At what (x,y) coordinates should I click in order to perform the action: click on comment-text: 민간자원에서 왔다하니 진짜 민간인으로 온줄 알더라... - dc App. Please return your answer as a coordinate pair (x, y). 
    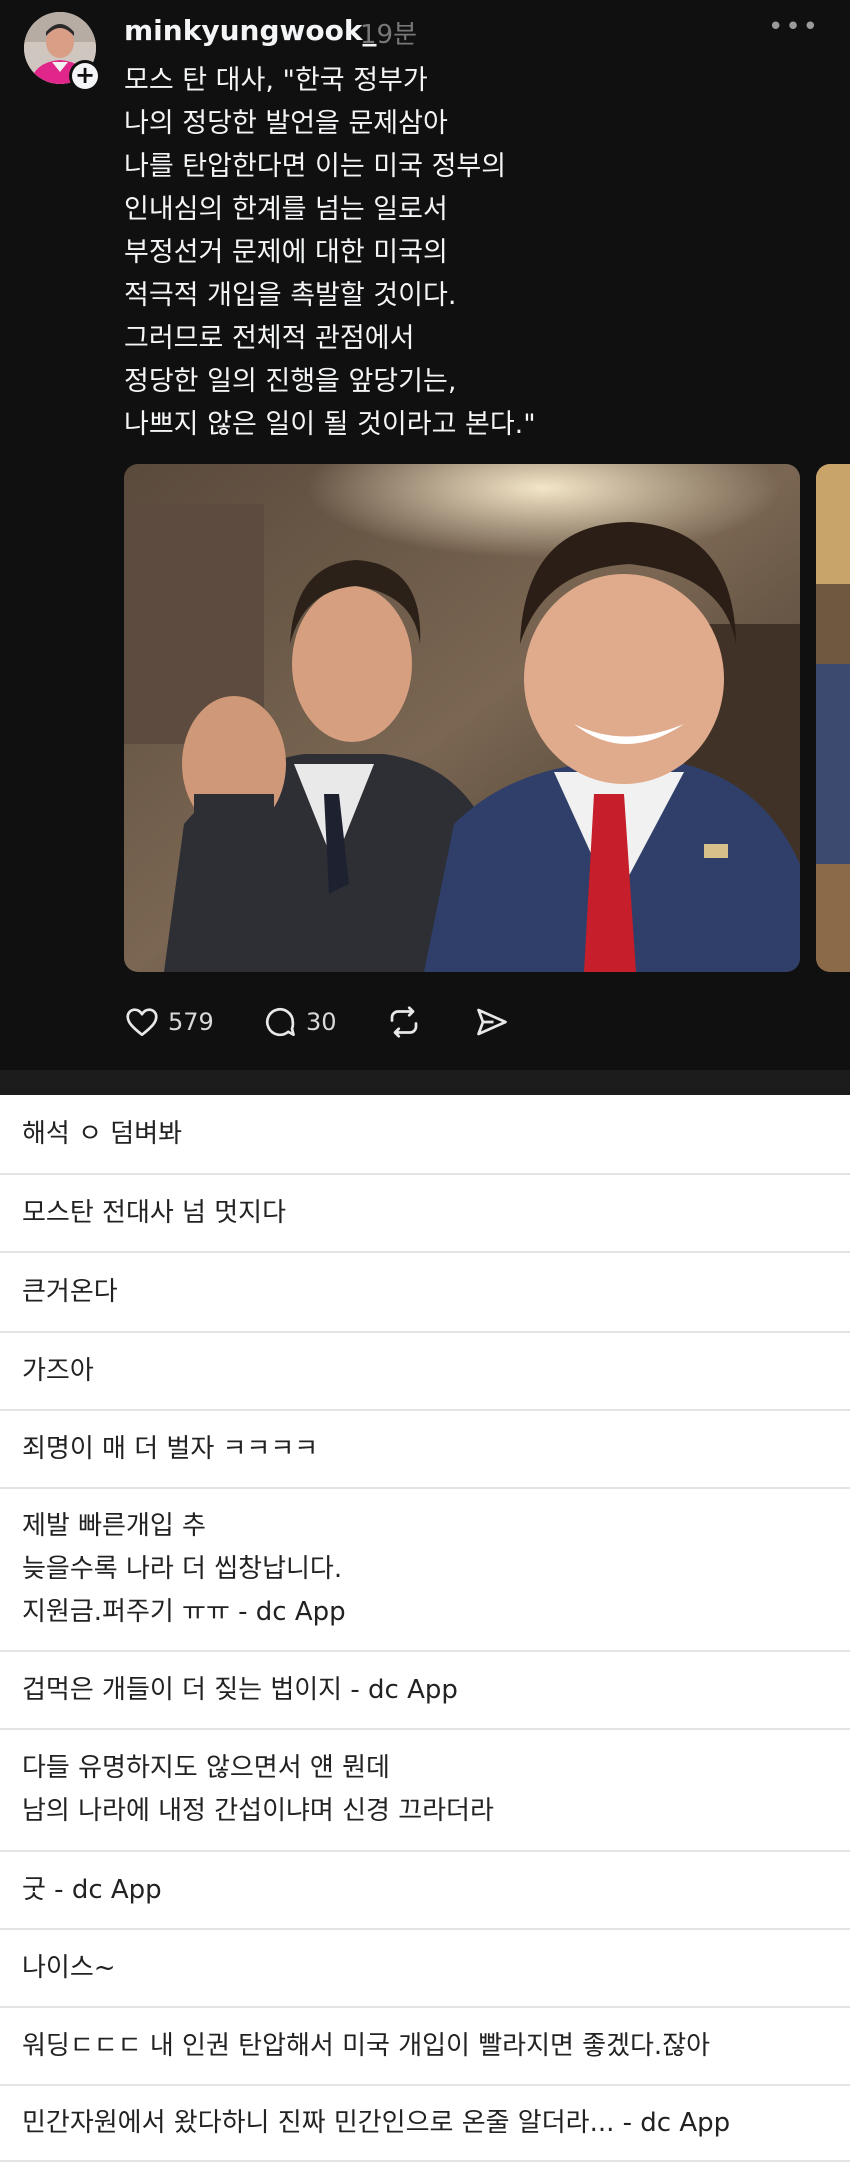
    Looking at the image, I should click on (376, 2122).